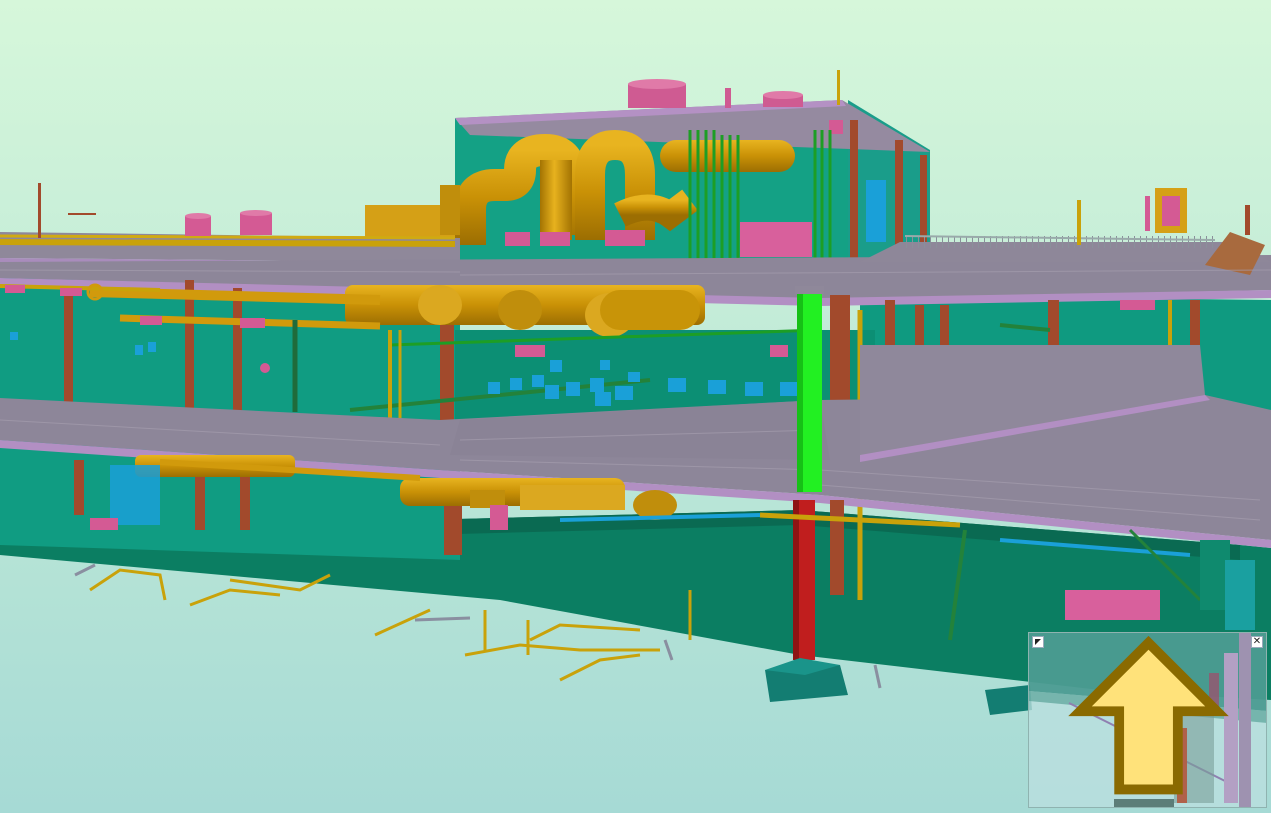  I want to click on roof-antenna, so click(838, 87).